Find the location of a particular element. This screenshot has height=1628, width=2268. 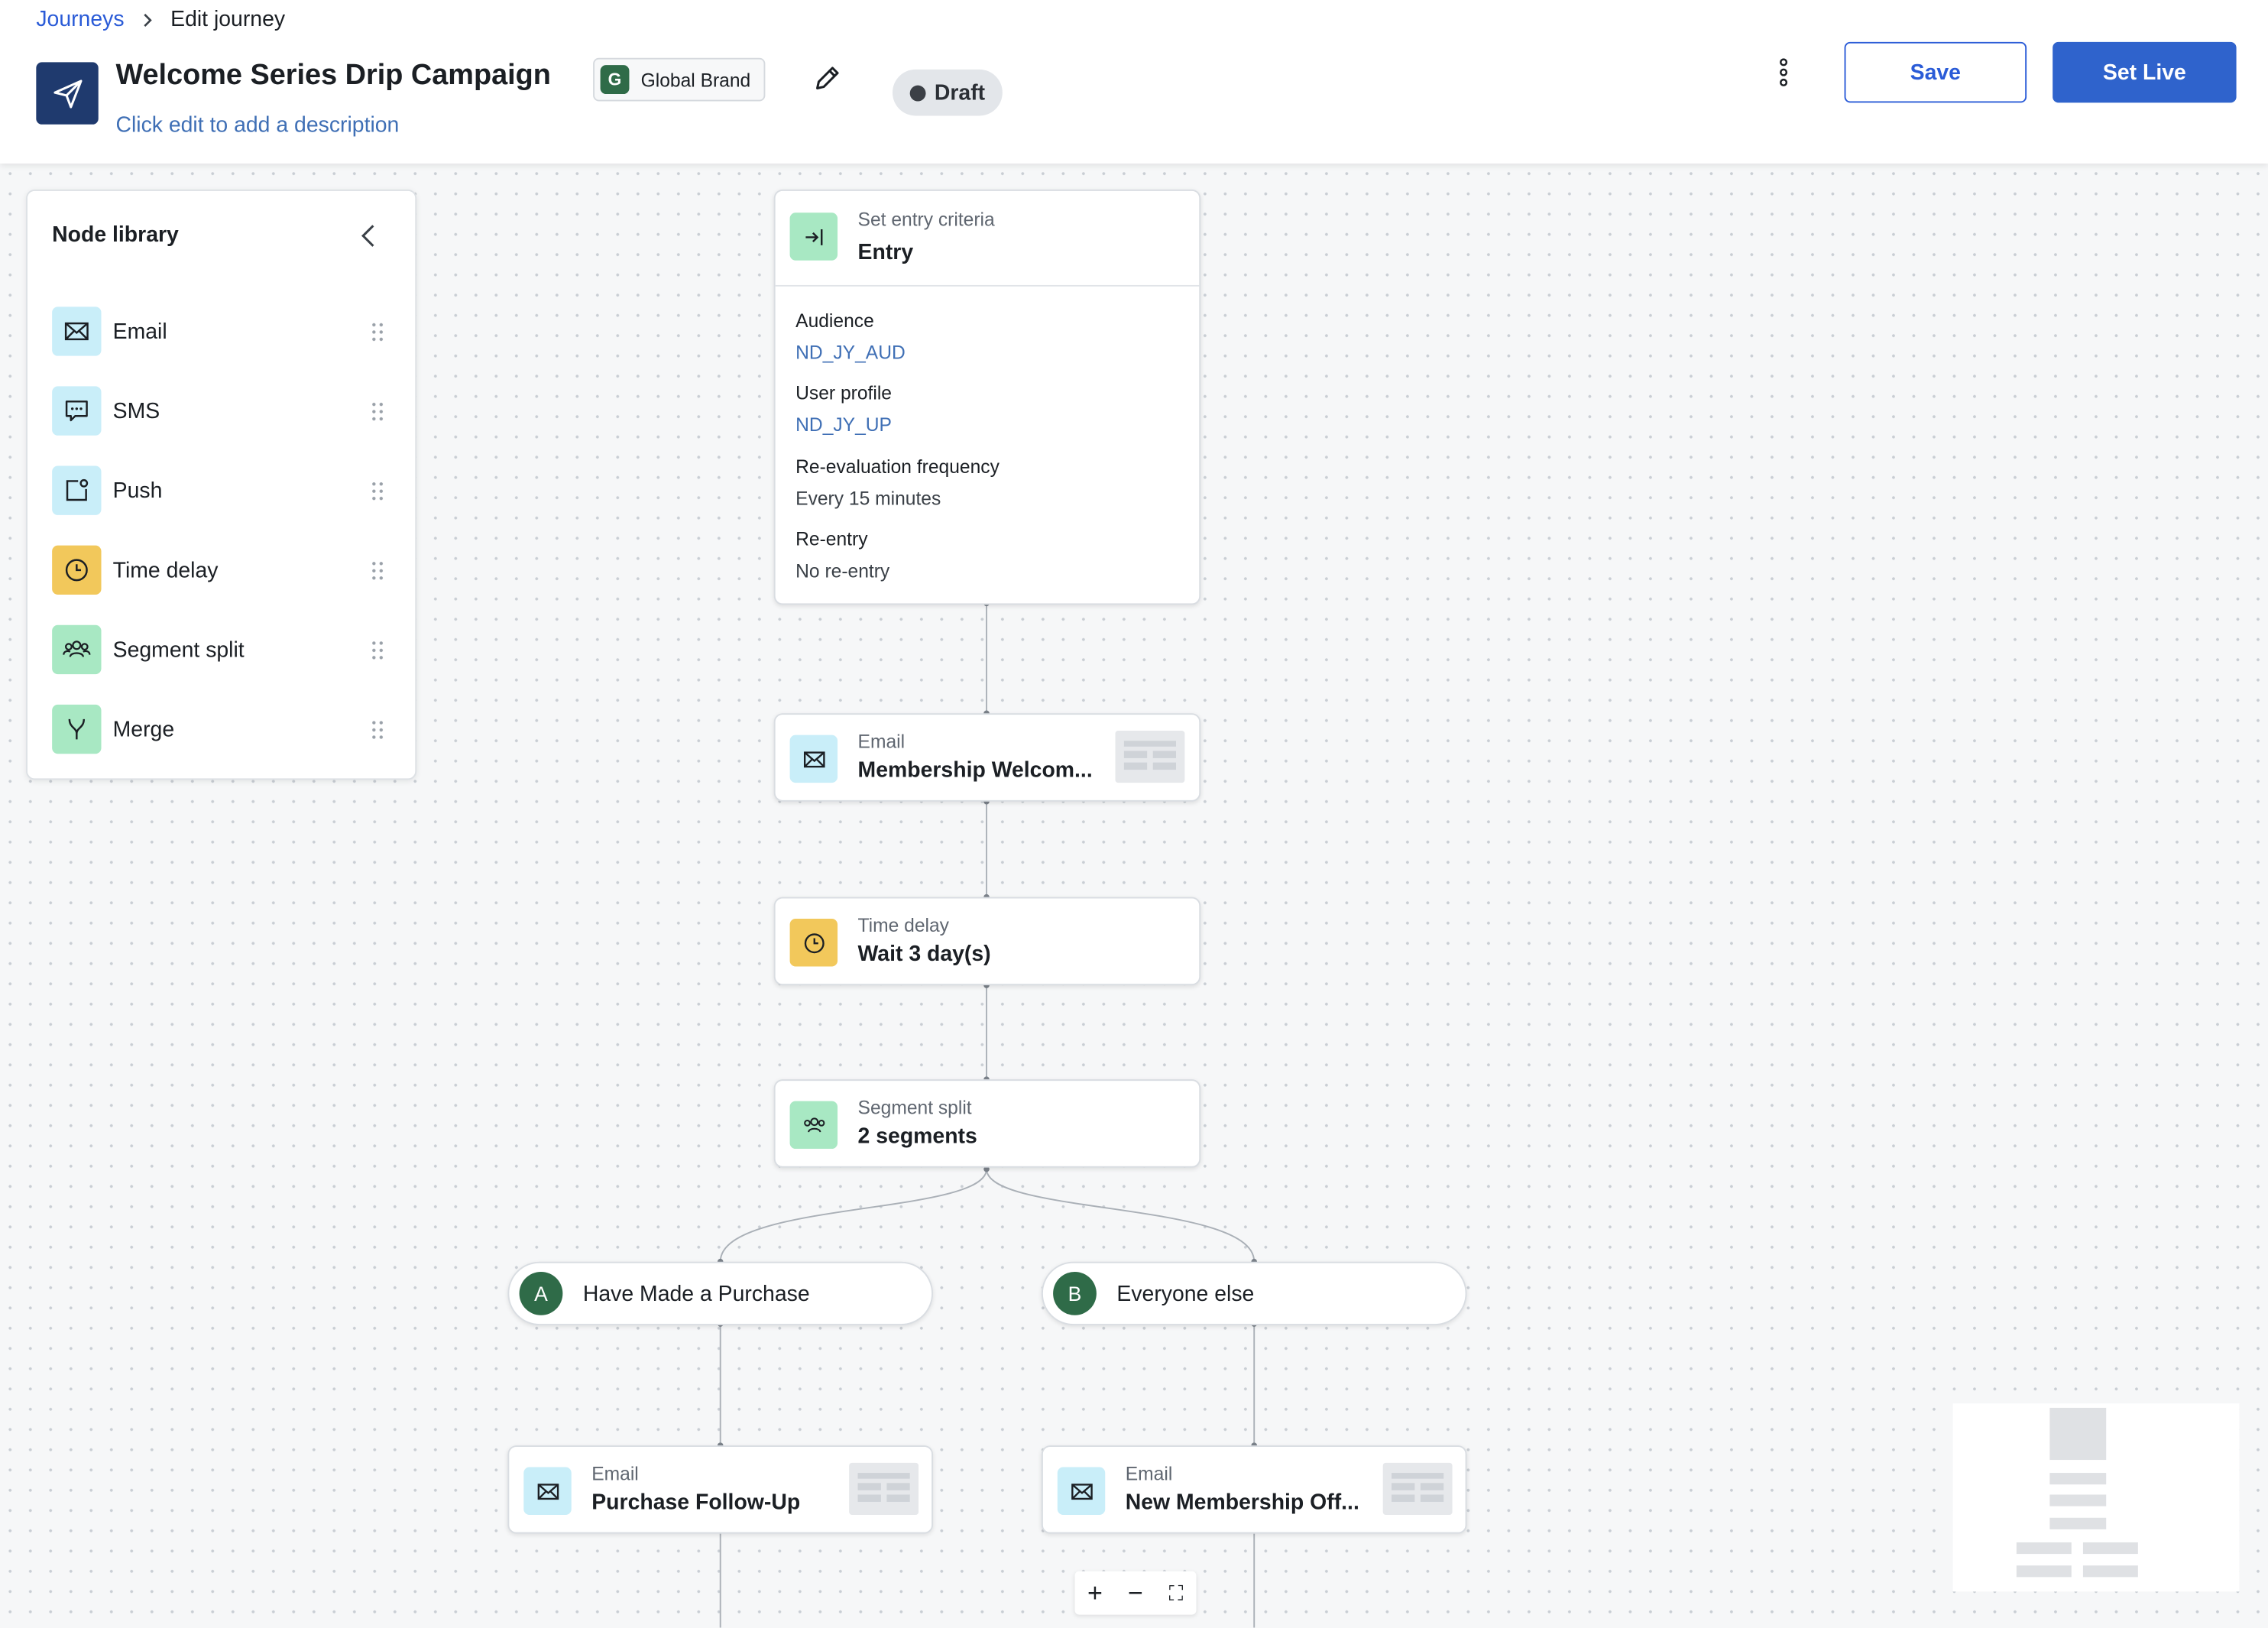

entry-arrow-icon is located at coordinates (814, 236).